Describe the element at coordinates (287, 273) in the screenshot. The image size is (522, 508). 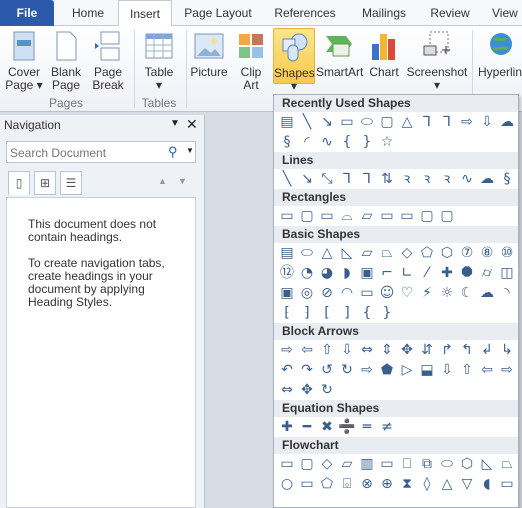
I see `shape-icon: ⑫` at that location.